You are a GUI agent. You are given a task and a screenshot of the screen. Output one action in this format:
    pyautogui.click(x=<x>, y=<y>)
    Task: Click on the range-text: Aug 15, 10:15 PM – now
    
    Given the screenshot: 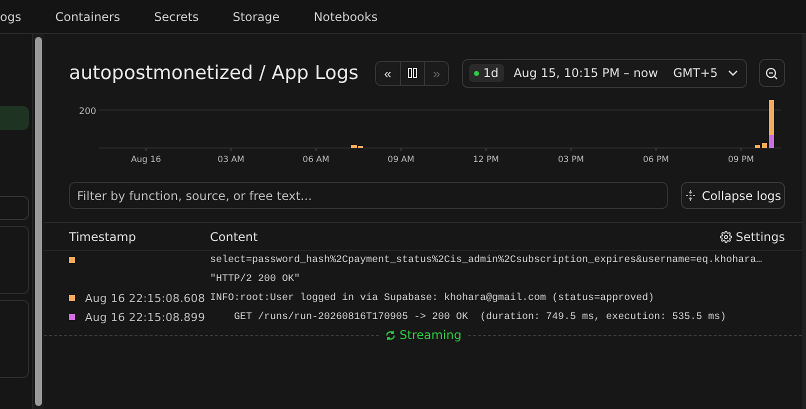 What is the action you would take?
    pyautogui.click(x=586, y=73)
    